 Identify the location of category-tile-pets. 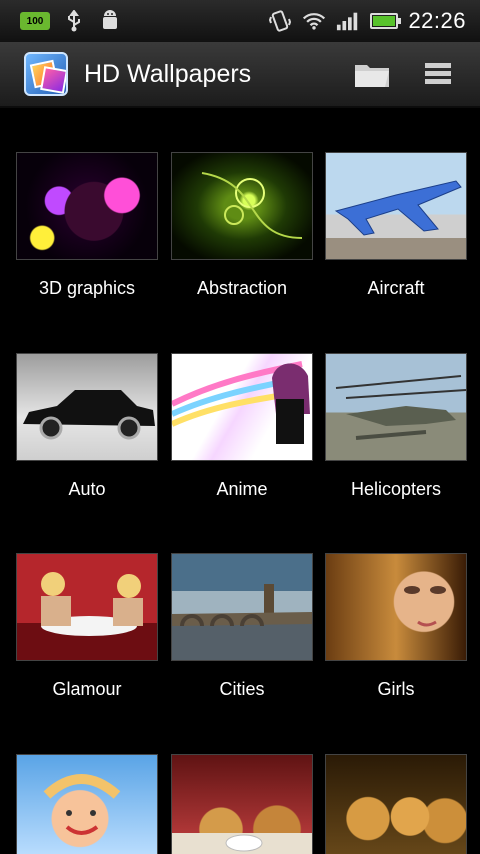
(396, 804).